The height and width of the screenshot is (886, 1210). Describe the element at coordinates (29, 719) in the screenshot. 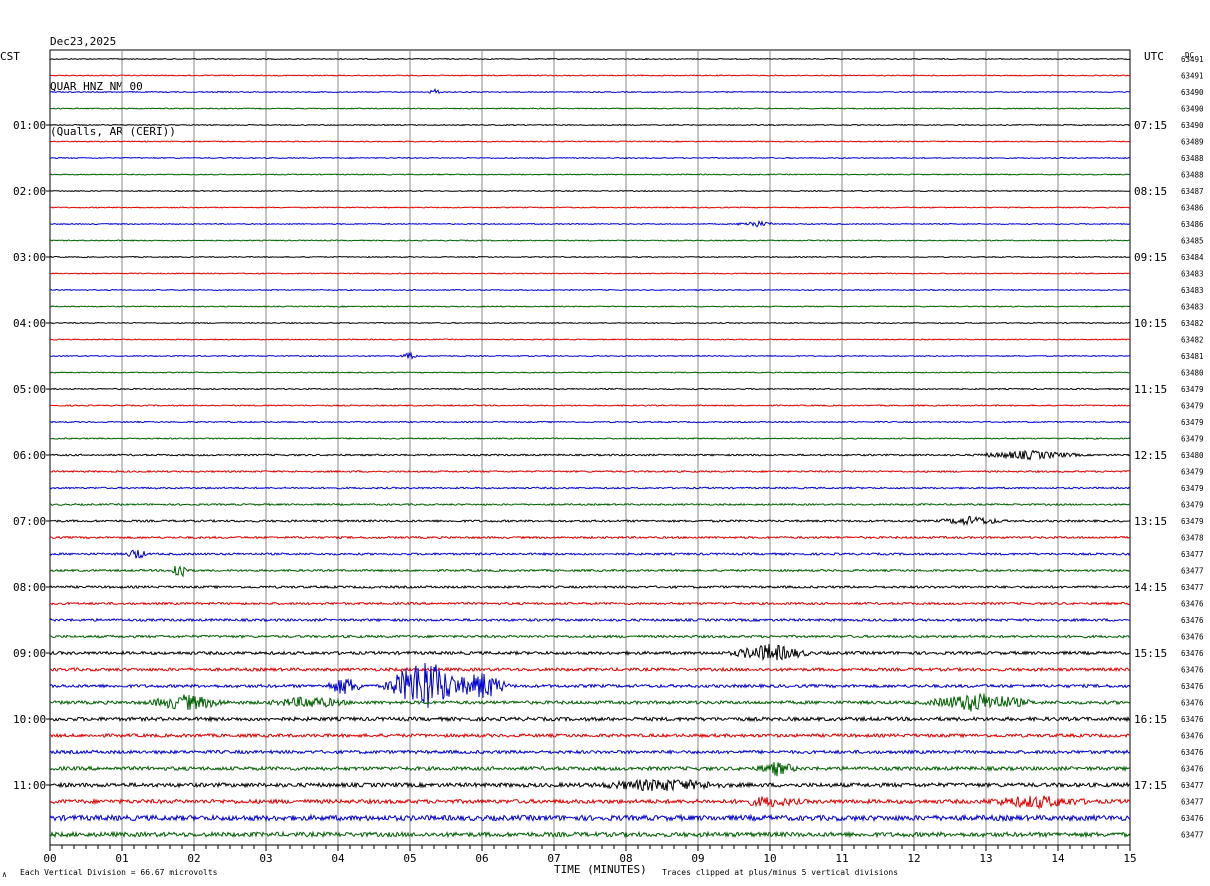

I see `cst-hour-label: 10:00` at that location.